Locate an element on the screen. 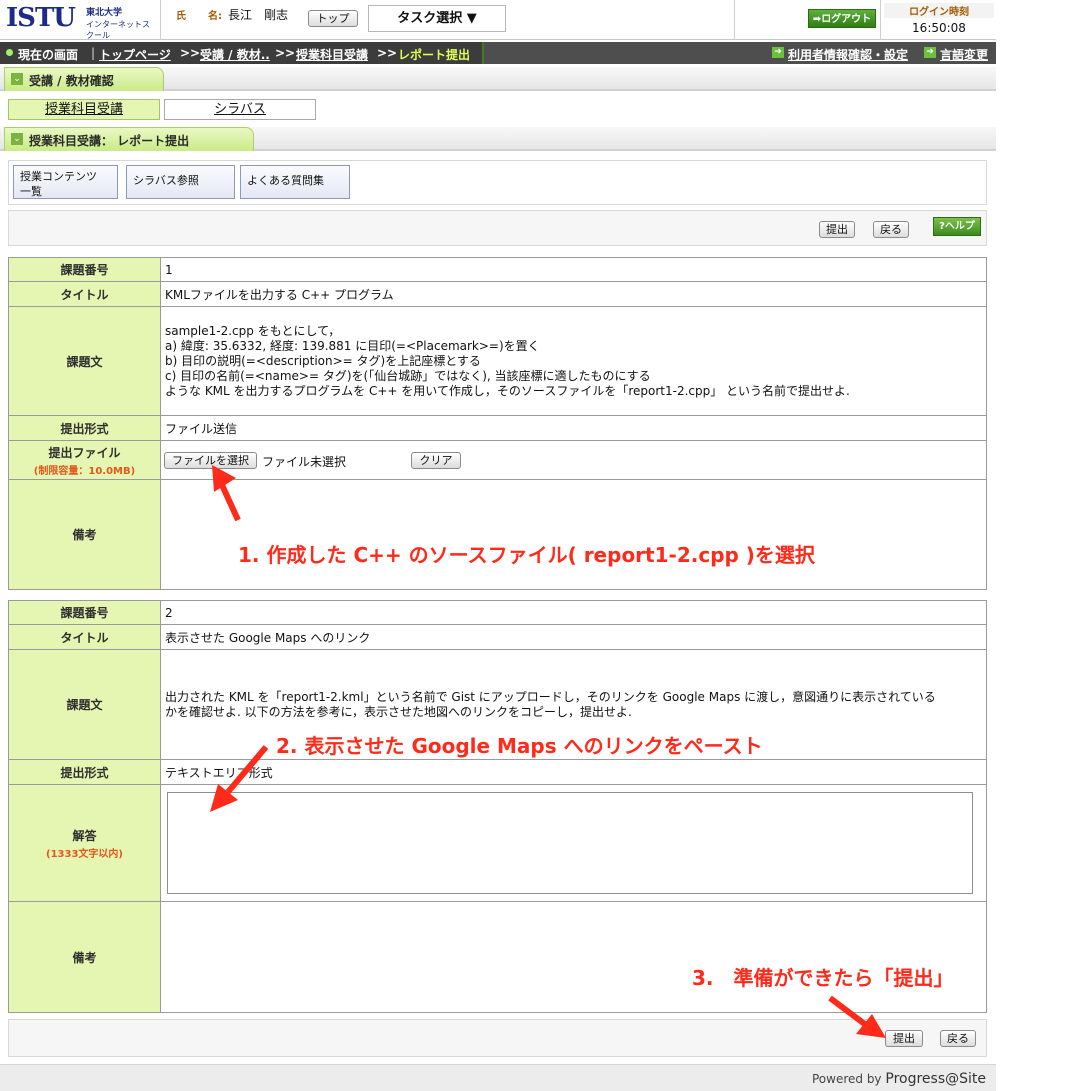 This screenshot has width=1092, height=1091. powered-by: Powered by Progress@Site is located at coordinates (899, 1079).